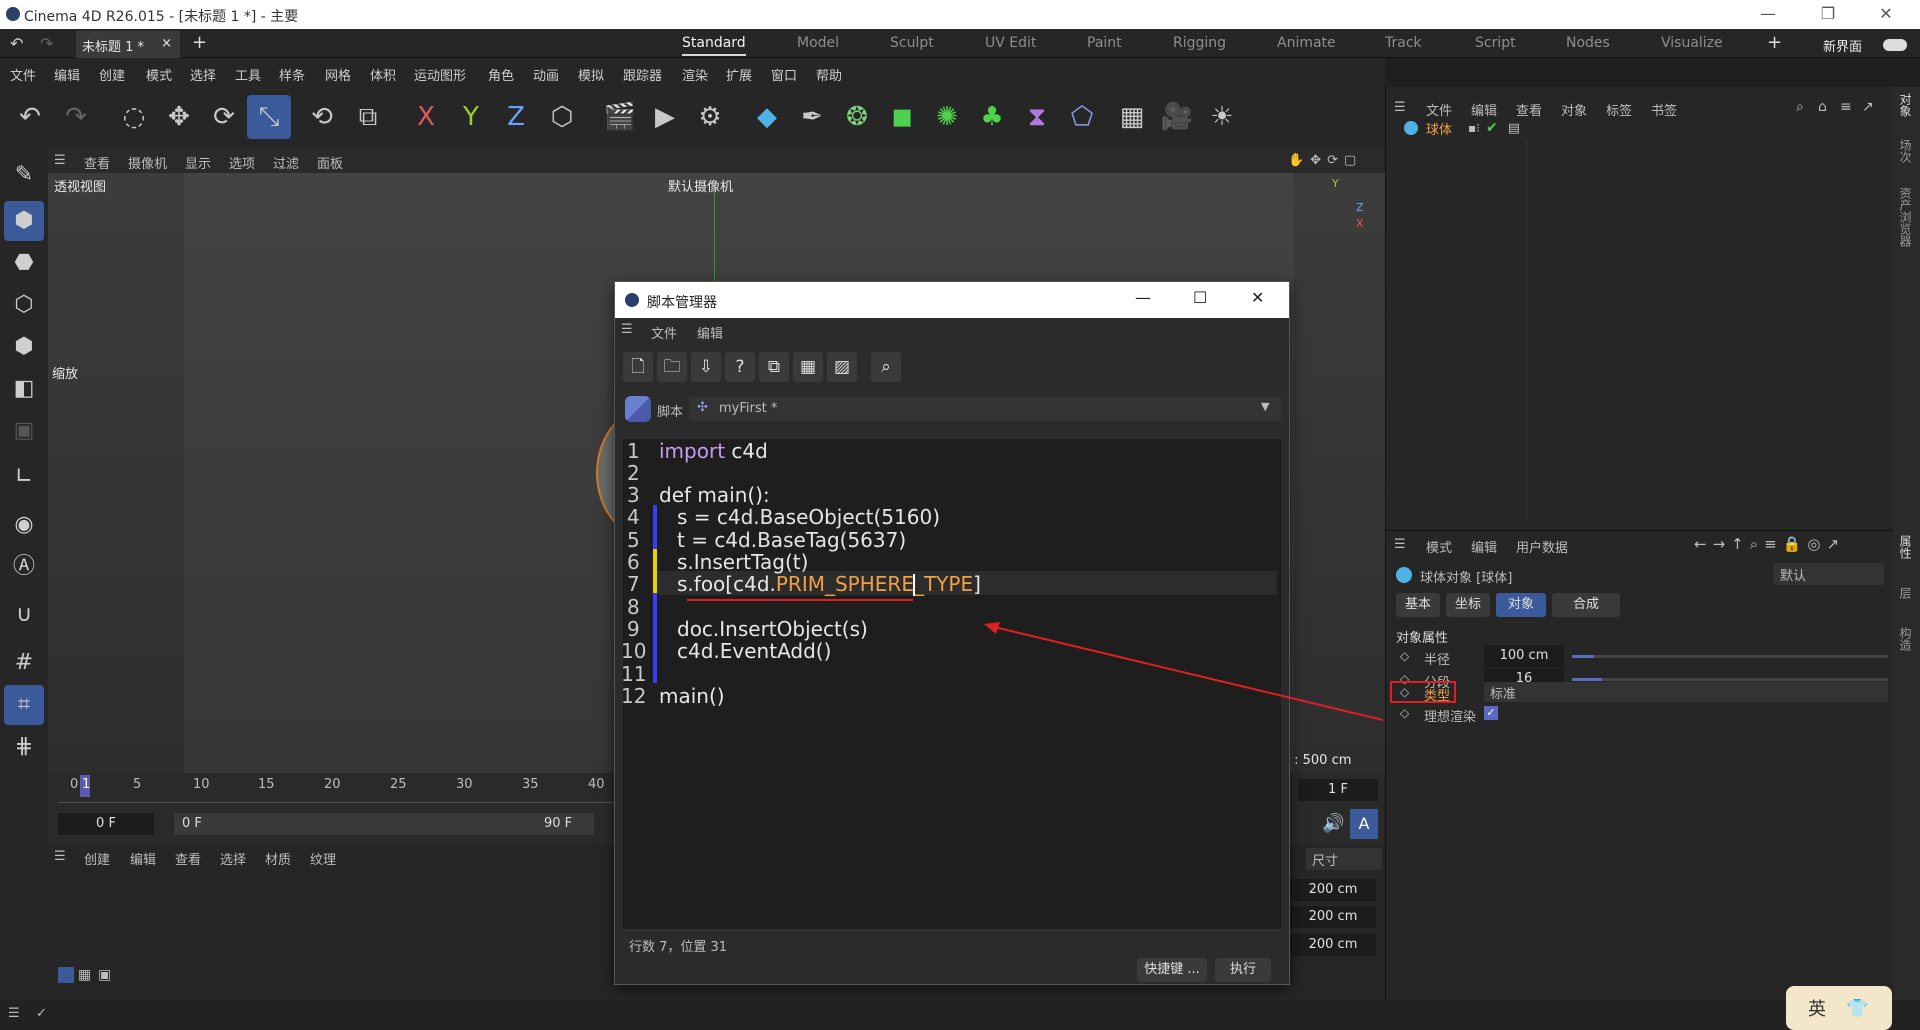 The width and height of the screenshot is (1920, 1030). What do you see at coordinates (338, 788) in the screenshot?
I see `timeline-ruler: 0 1 5 10 15 20 25 30 35 40` at bounding box center [338, 788].